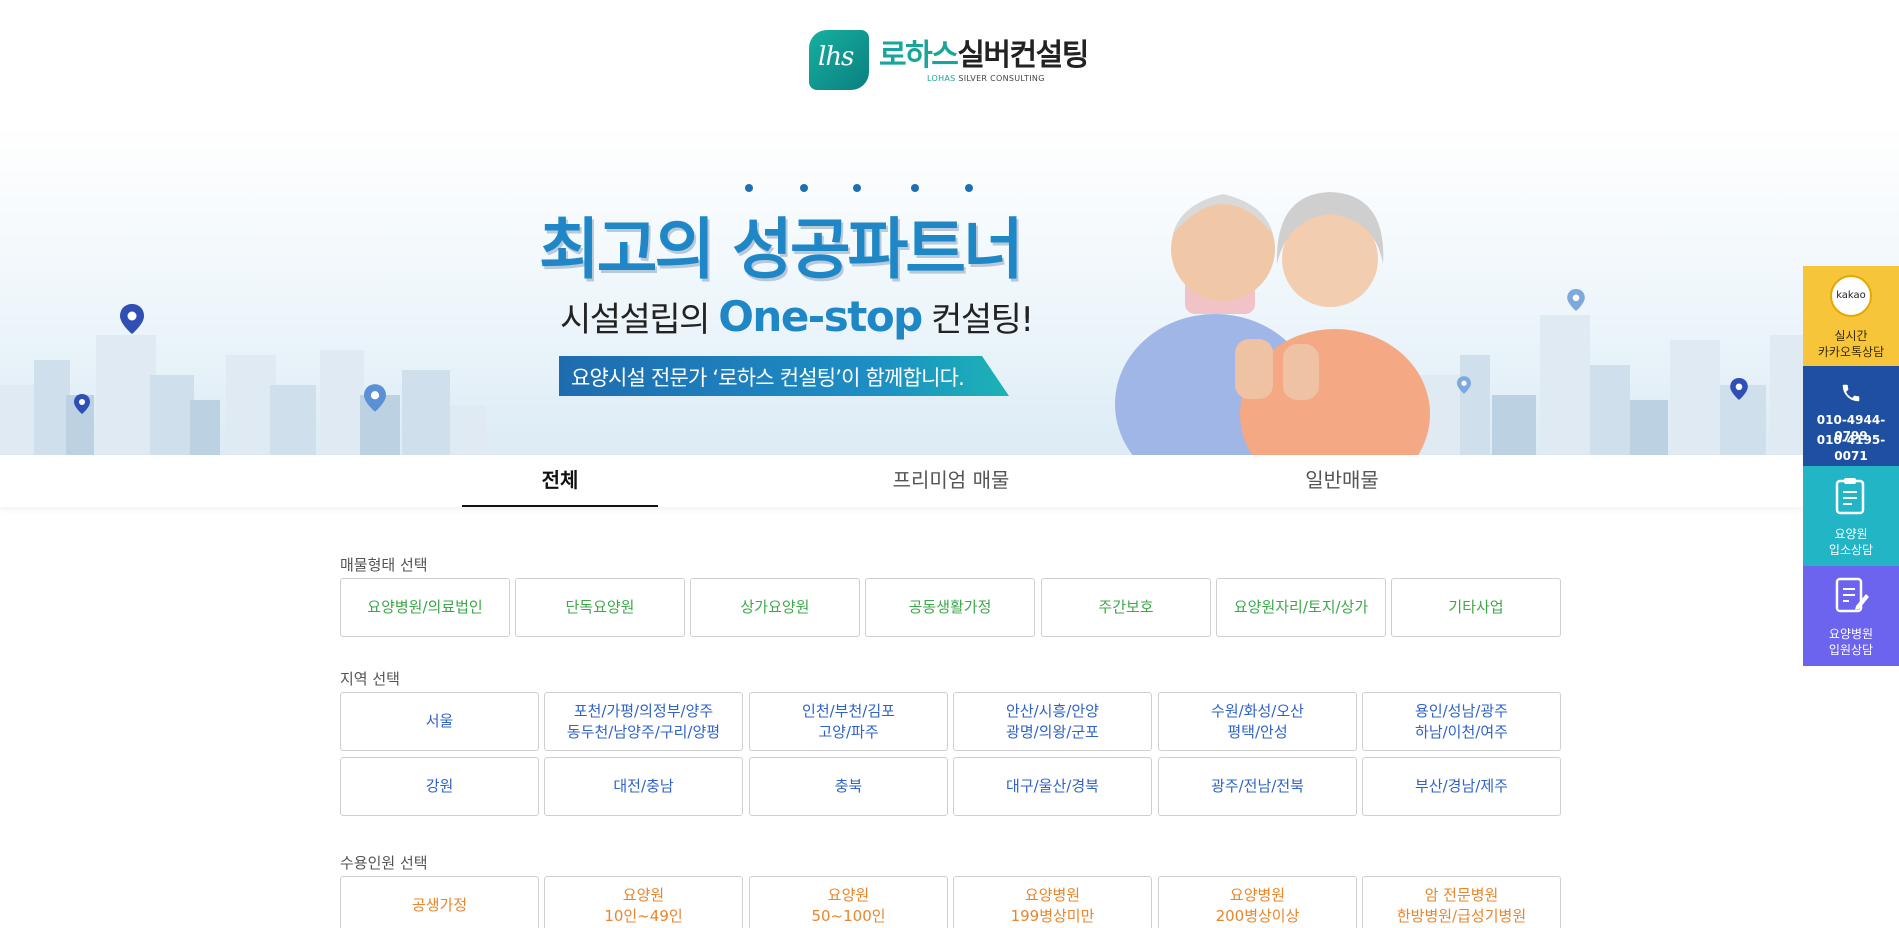 The width and height of the screenshot is (1899, 928). What do you see at coordinates (1851, 448) in the screenshot?
I see `phone-number-2: 010-4195-0071` at bounding box center [1851, 448].